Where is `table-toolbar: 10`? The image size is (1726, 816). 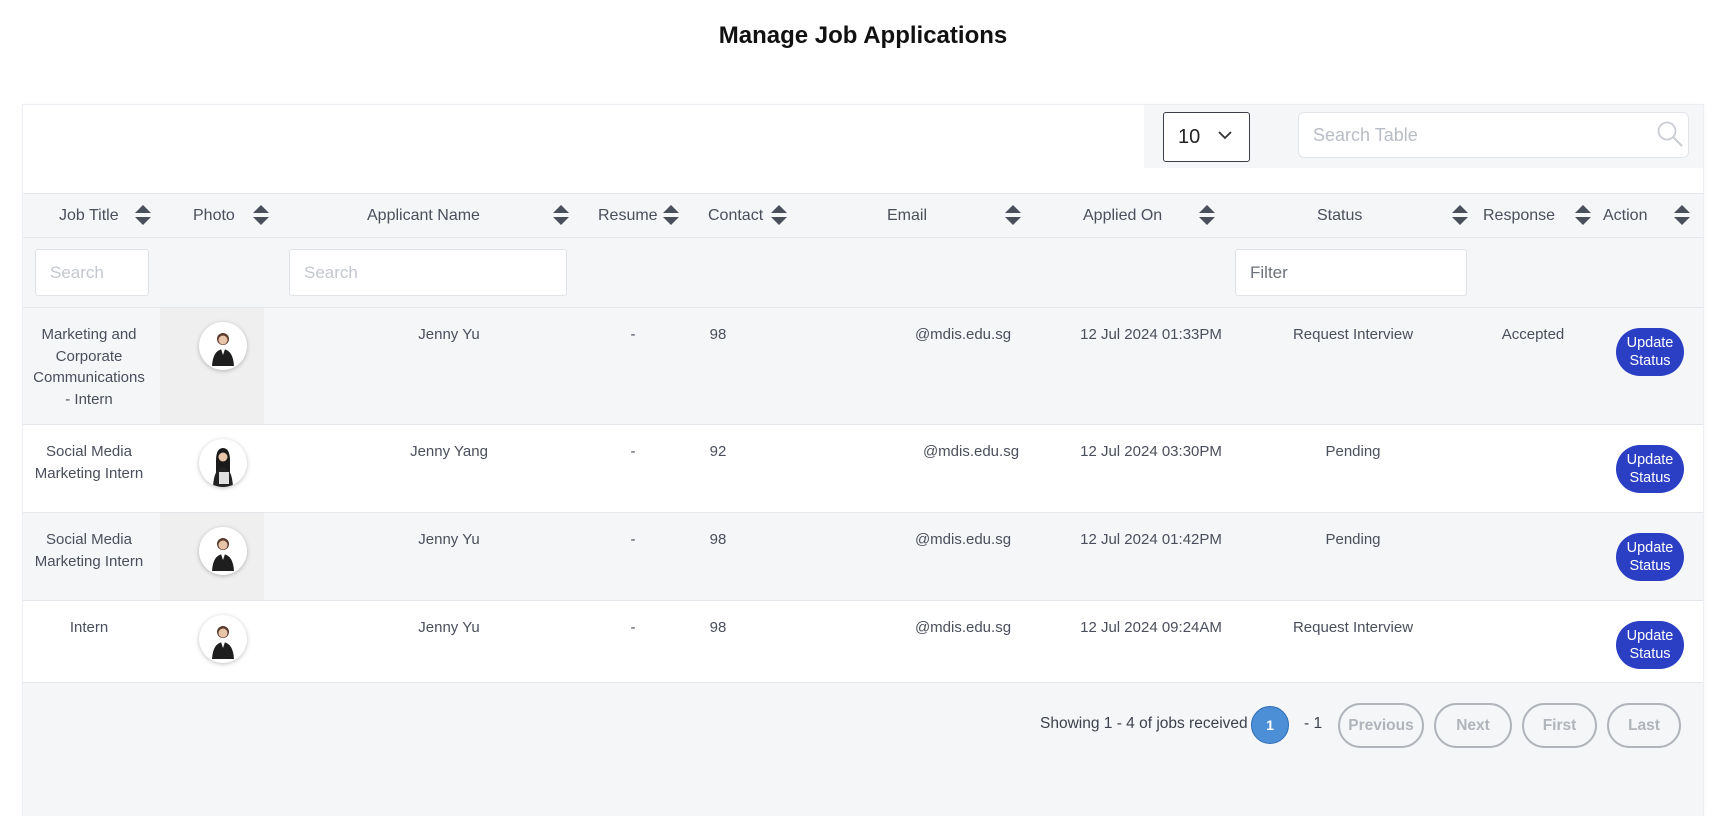 table-toolbar: 10 is located at coordinates (863, 149).